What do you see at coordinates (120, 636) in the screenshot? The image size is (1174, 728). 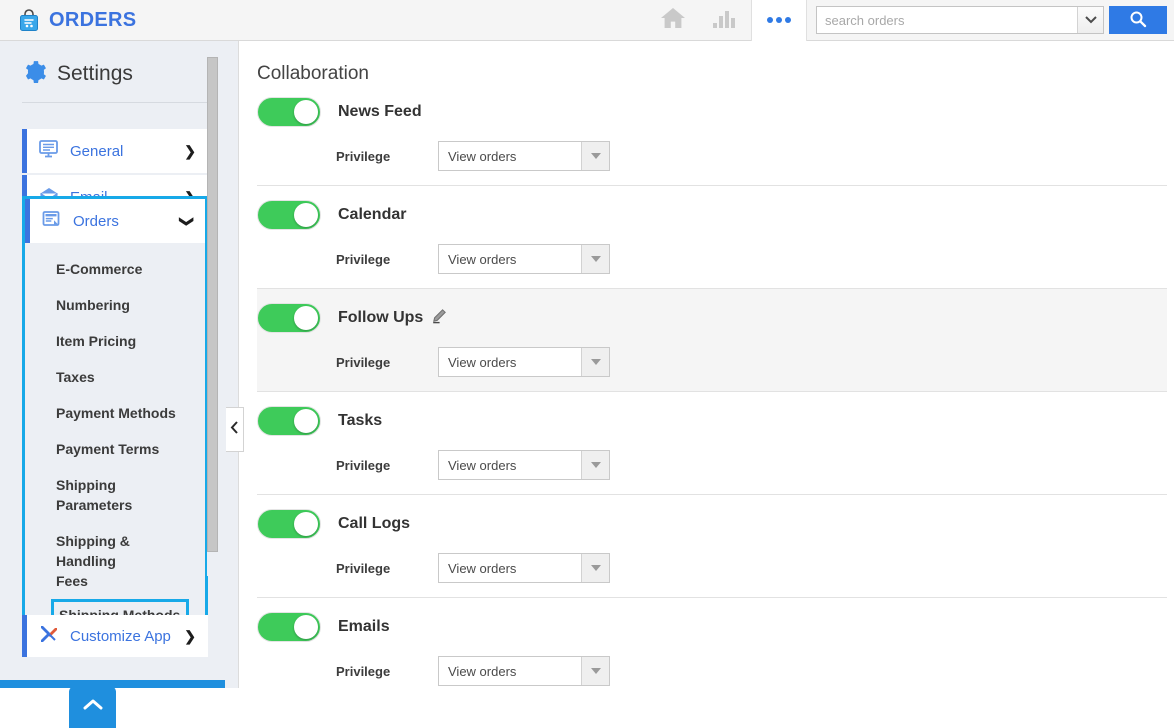 I see `sidebar-item-label: Customize App` at bounding box center [120, 636].